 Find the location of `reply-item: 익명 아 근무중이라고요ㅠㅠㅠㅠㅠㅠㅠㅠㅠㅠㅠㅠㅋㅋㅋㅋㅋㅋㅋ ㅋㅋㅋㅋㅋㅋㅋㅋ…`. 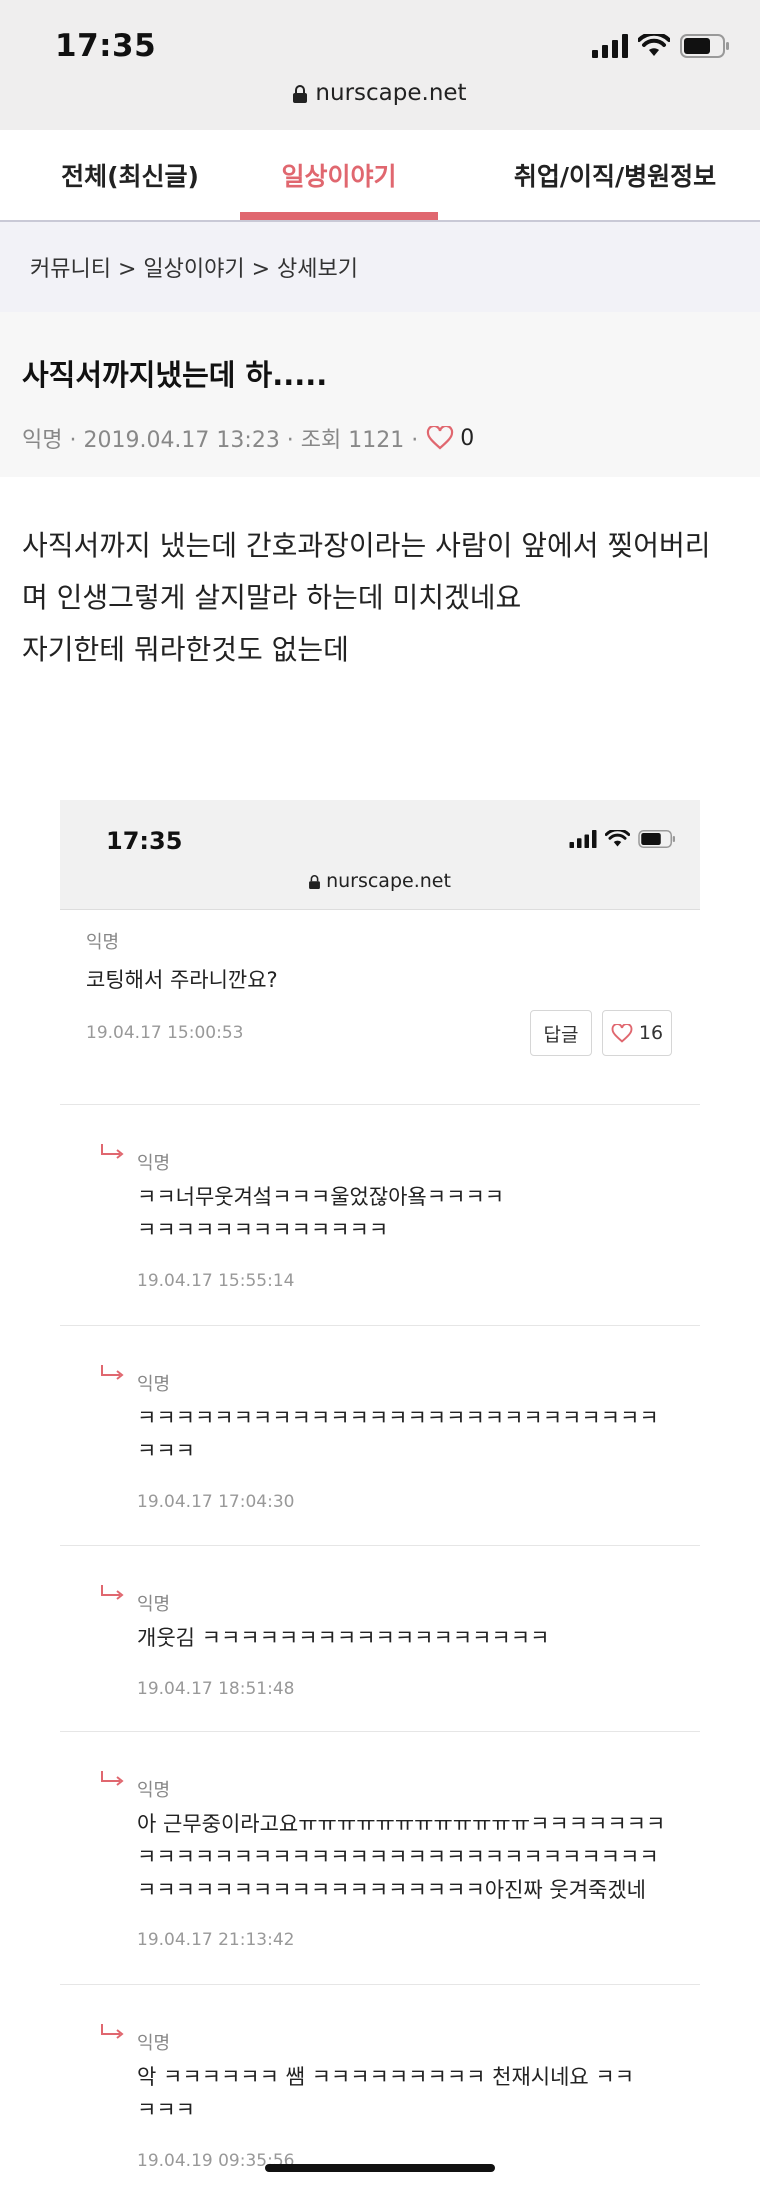

reply-item: 익명 아 근무중이라고요ㅠㅠㅠㅠㅠㅠㅠㅠㅠㅠㅠㅠㅋㅋㅋㅋㅋㅋㅋ ㅋㅋㅋㅋㅋㅋㅋㅋ… is located at coordinates (380, 1858).